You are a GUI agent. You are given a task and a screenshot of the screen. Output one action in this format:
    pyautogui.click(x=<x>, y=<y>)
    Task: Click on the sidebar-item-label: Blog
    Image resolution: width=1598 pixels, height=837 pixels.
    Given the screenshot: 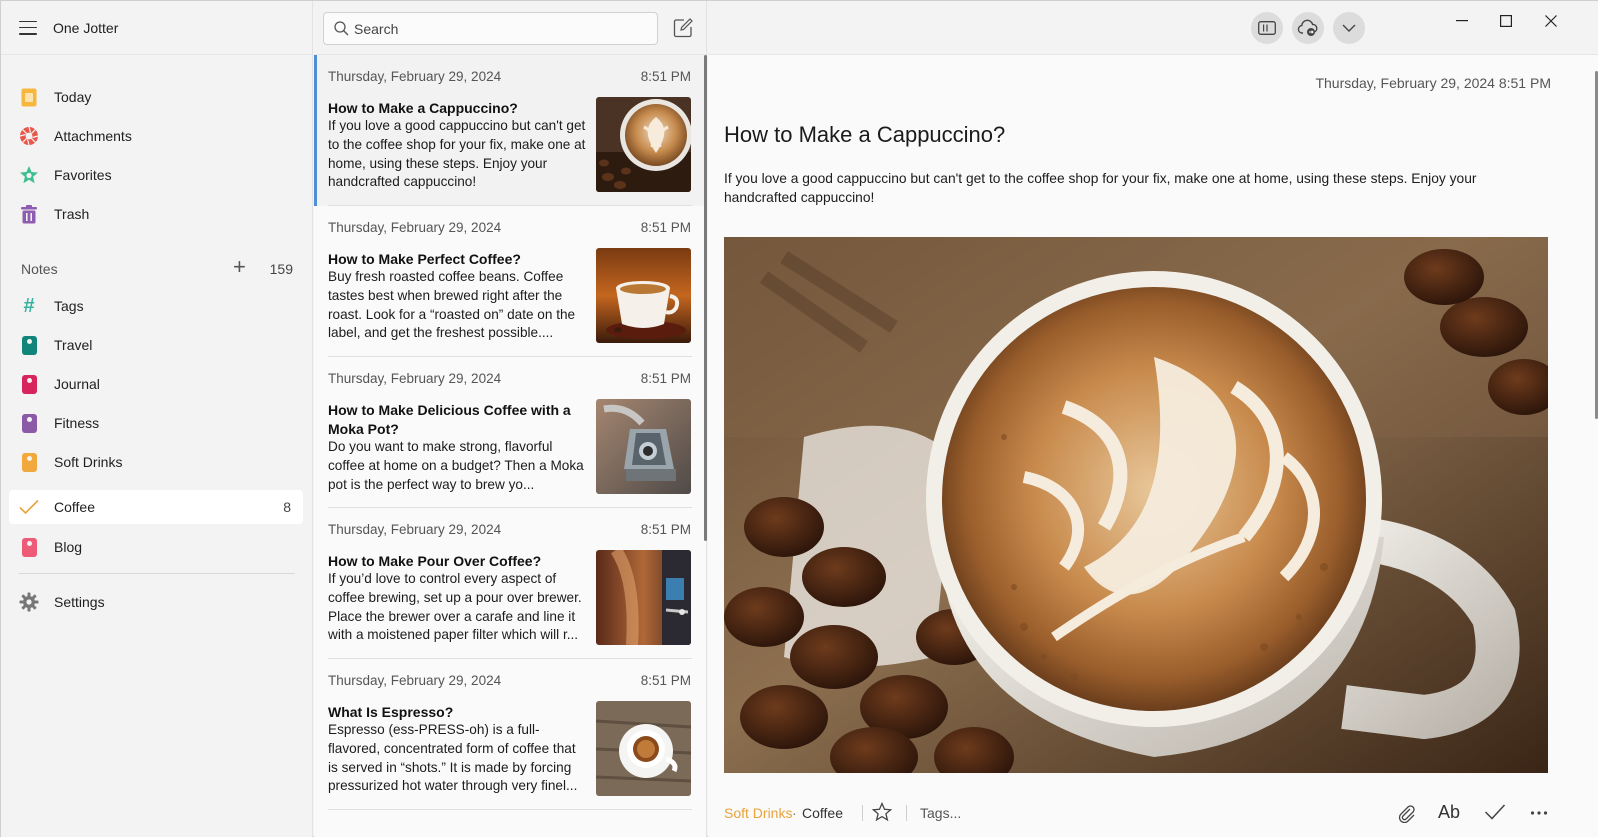 What is the action you would take?
    pyautogui.click(x=68, y=547)
    